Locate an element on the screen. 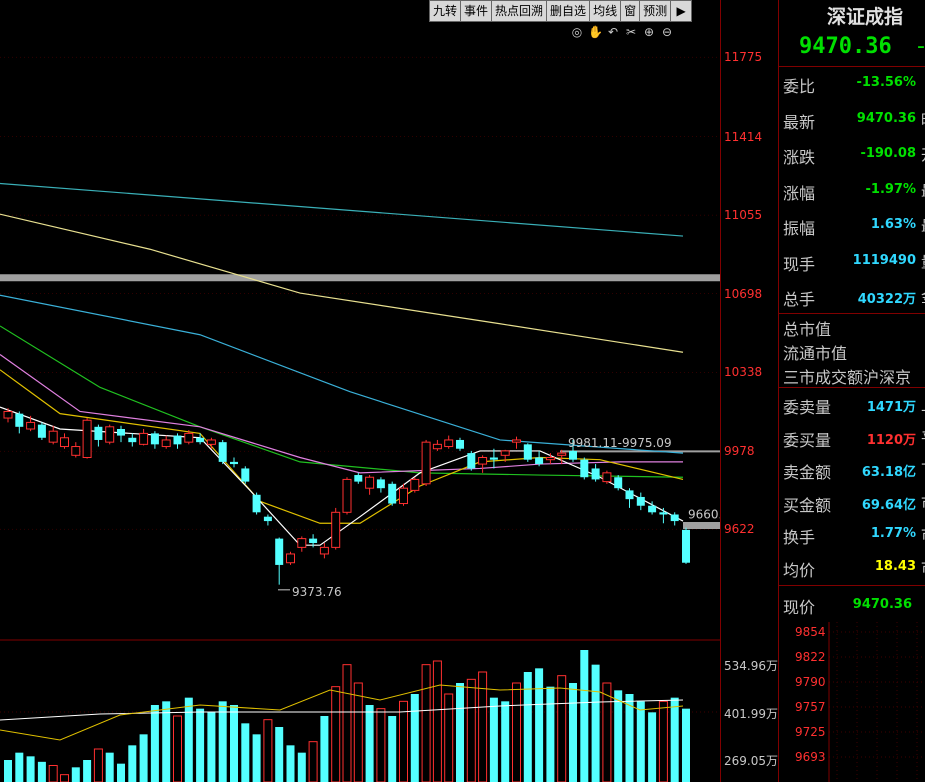 This screenshot has height=782, width=925. price-axis-label: 11775 is located at coordinates (743, 57).